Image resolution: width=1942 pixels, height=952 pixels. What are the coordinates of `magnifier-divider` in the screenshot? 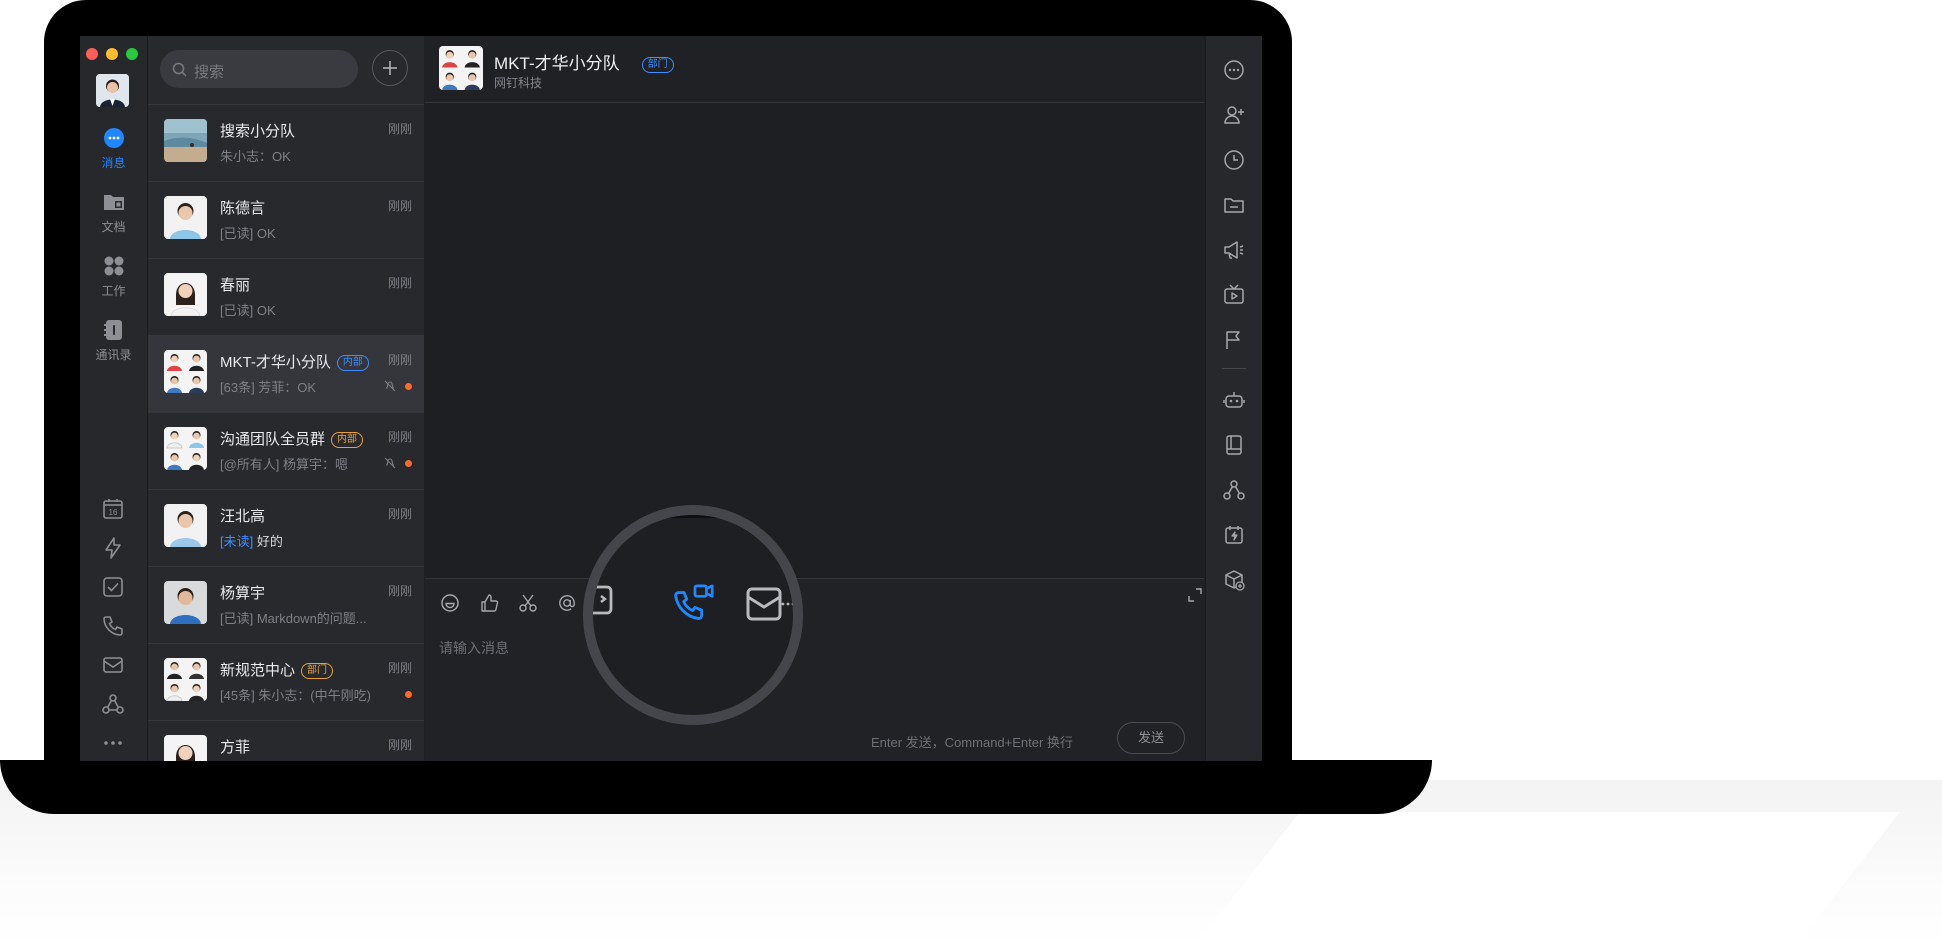 It's located at (693, 516).